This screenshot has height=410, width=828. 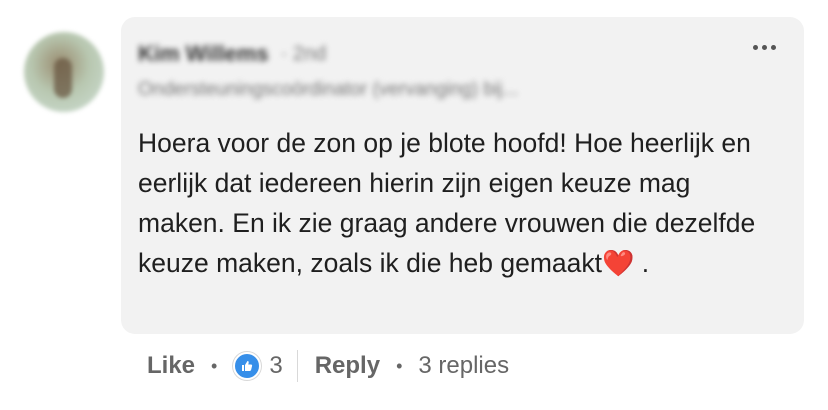 I want to click on author-avatar, so click(x=64, y=72).